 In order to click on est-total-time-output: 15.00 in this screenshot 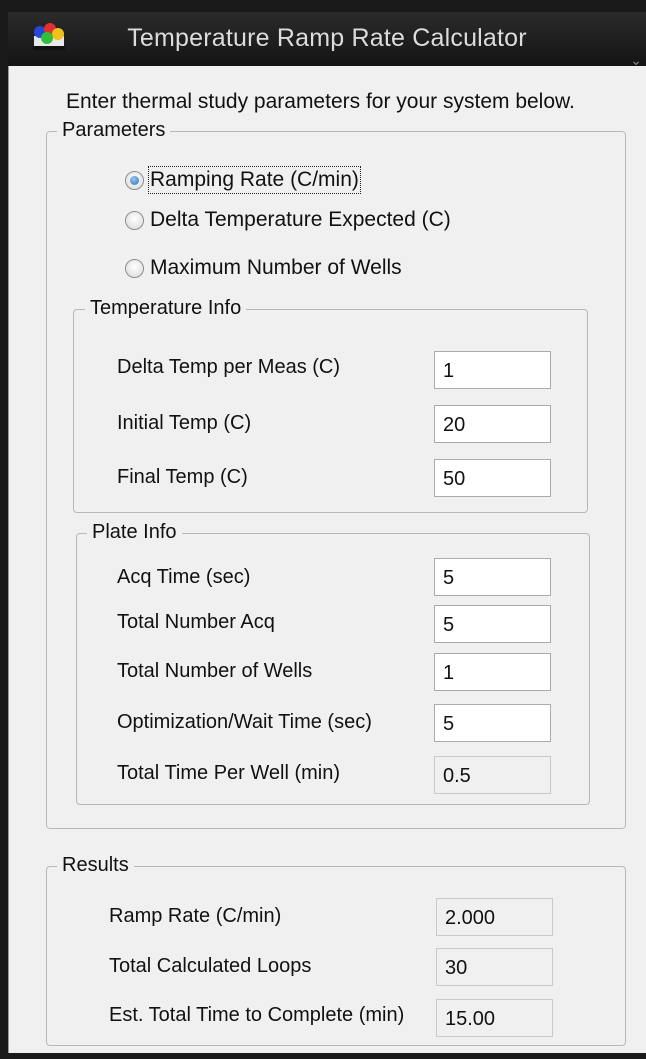, I will do `click(494, 1018)`.